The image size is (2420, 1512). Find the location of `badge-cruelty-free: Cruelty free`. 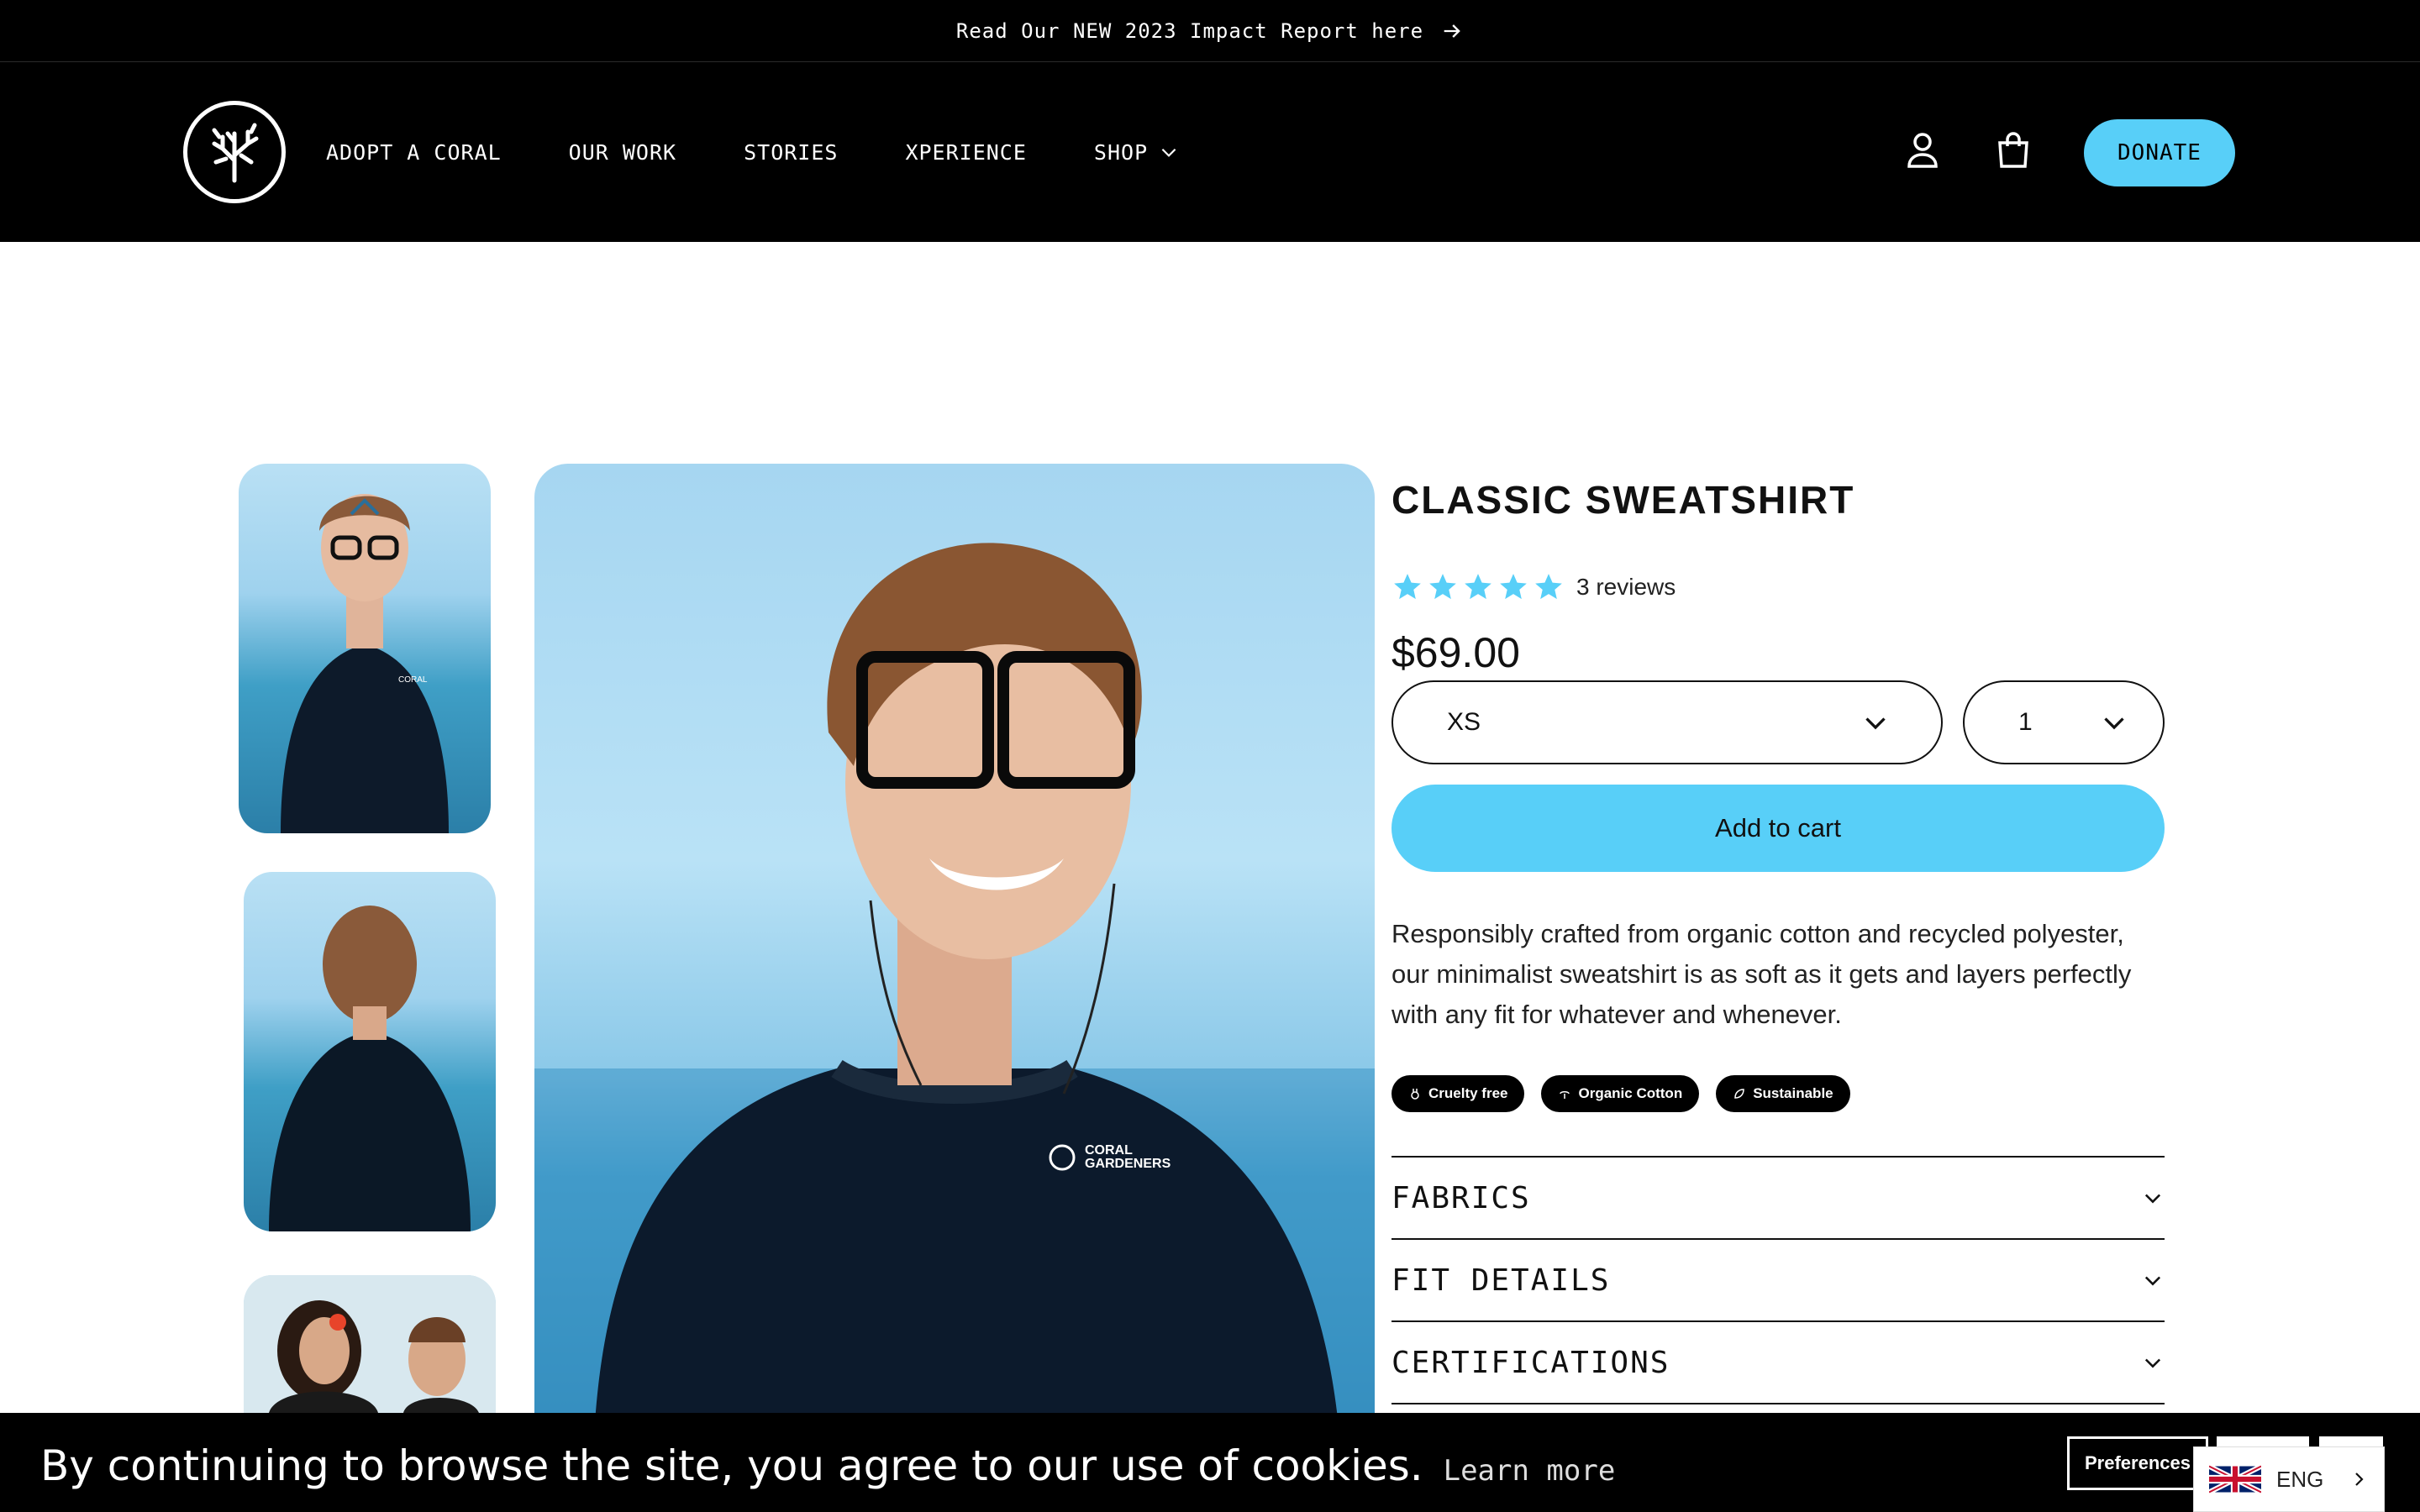

badge-cruelty-free: Cruelty free is located at coordinates (1458, 1093).